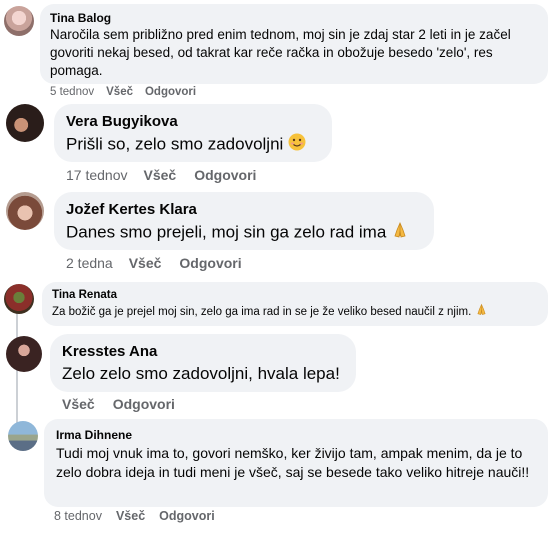 The height and width of the screenshot is (550, 550). What do you see at coordinates (78, 516) in the screenshot?
I see `comment-timestamp: 8 tednov` at bounding box center [78, 516].